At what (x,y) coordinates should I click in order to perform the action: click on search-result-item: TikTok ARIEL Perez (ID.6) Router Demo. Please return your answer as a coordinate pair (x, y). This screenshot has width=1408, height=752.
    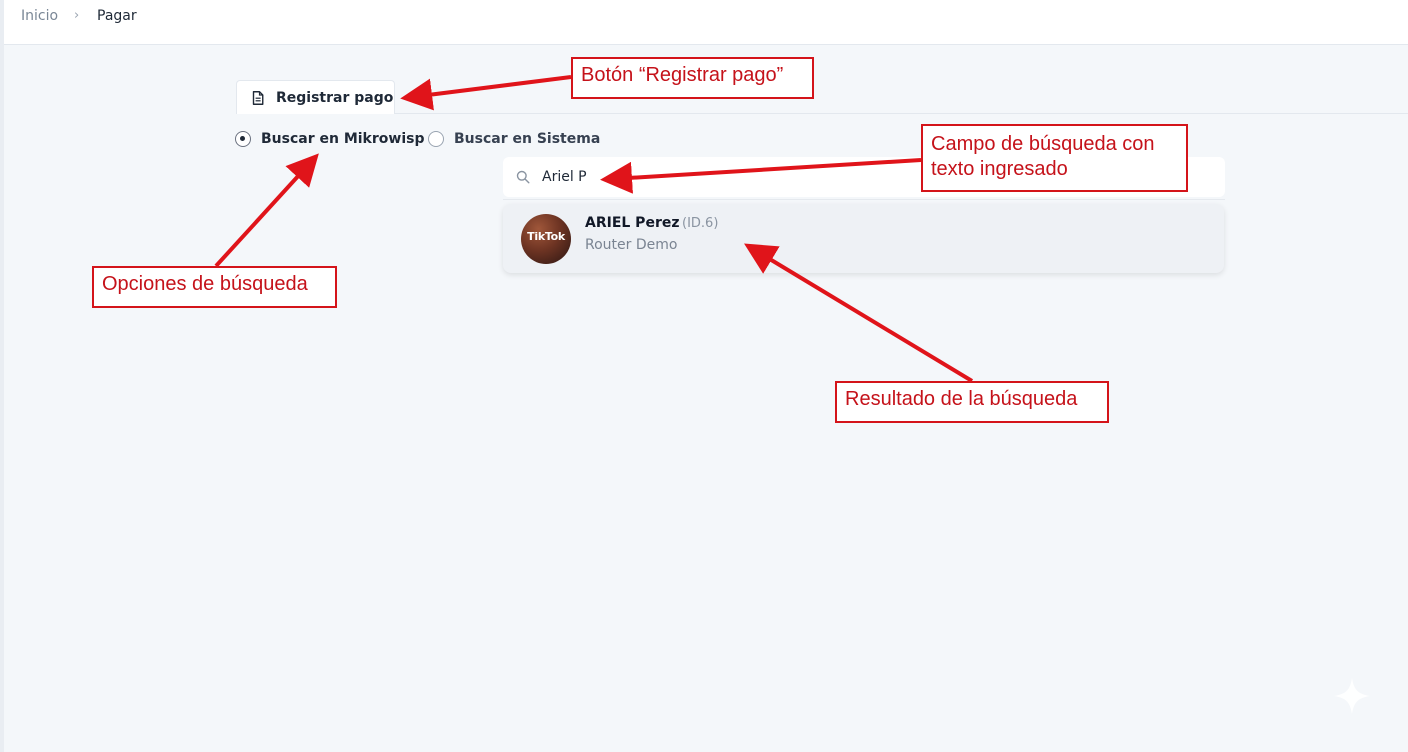
    Looking at the image, I should click on (863, 238).